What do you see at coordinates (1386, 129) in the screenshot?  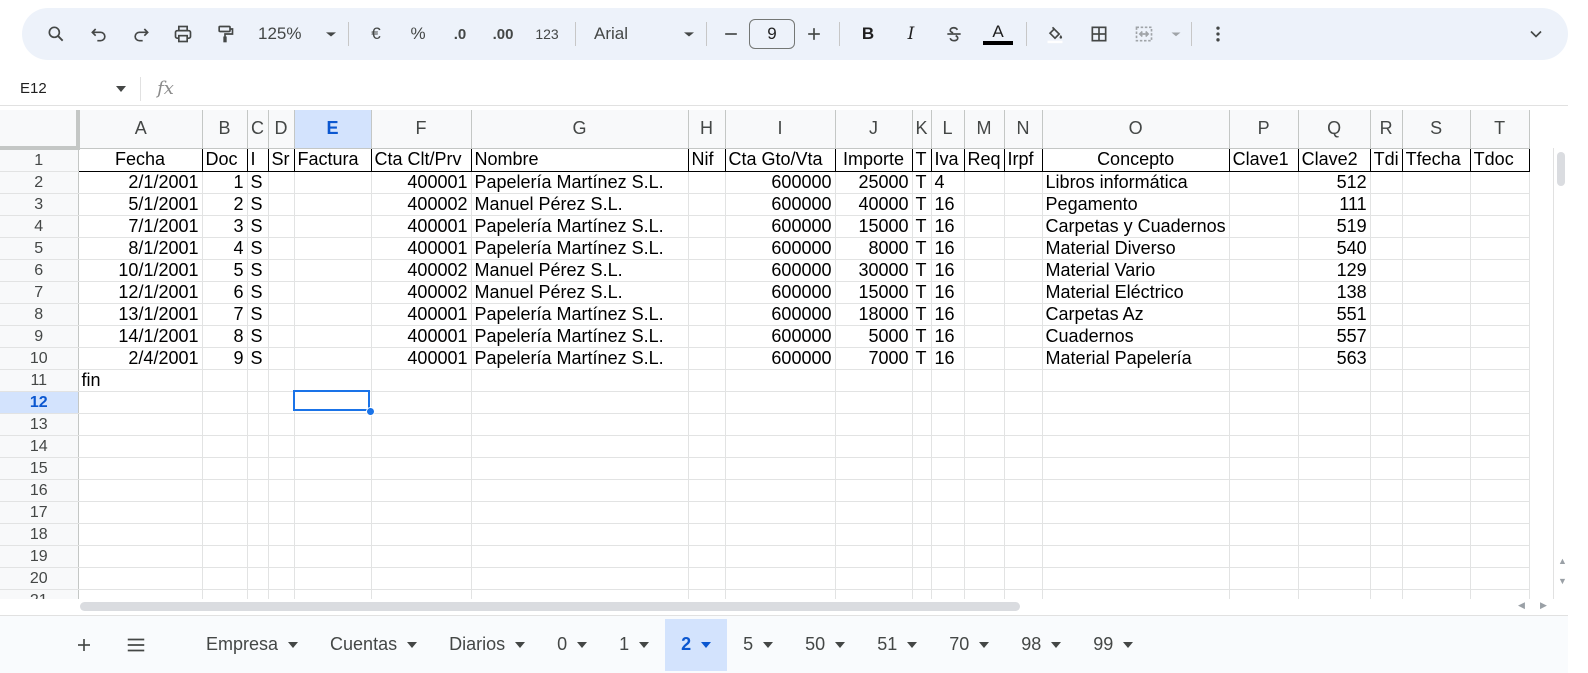 I see `column-header-r: R` at bounding box center [1386, 129].